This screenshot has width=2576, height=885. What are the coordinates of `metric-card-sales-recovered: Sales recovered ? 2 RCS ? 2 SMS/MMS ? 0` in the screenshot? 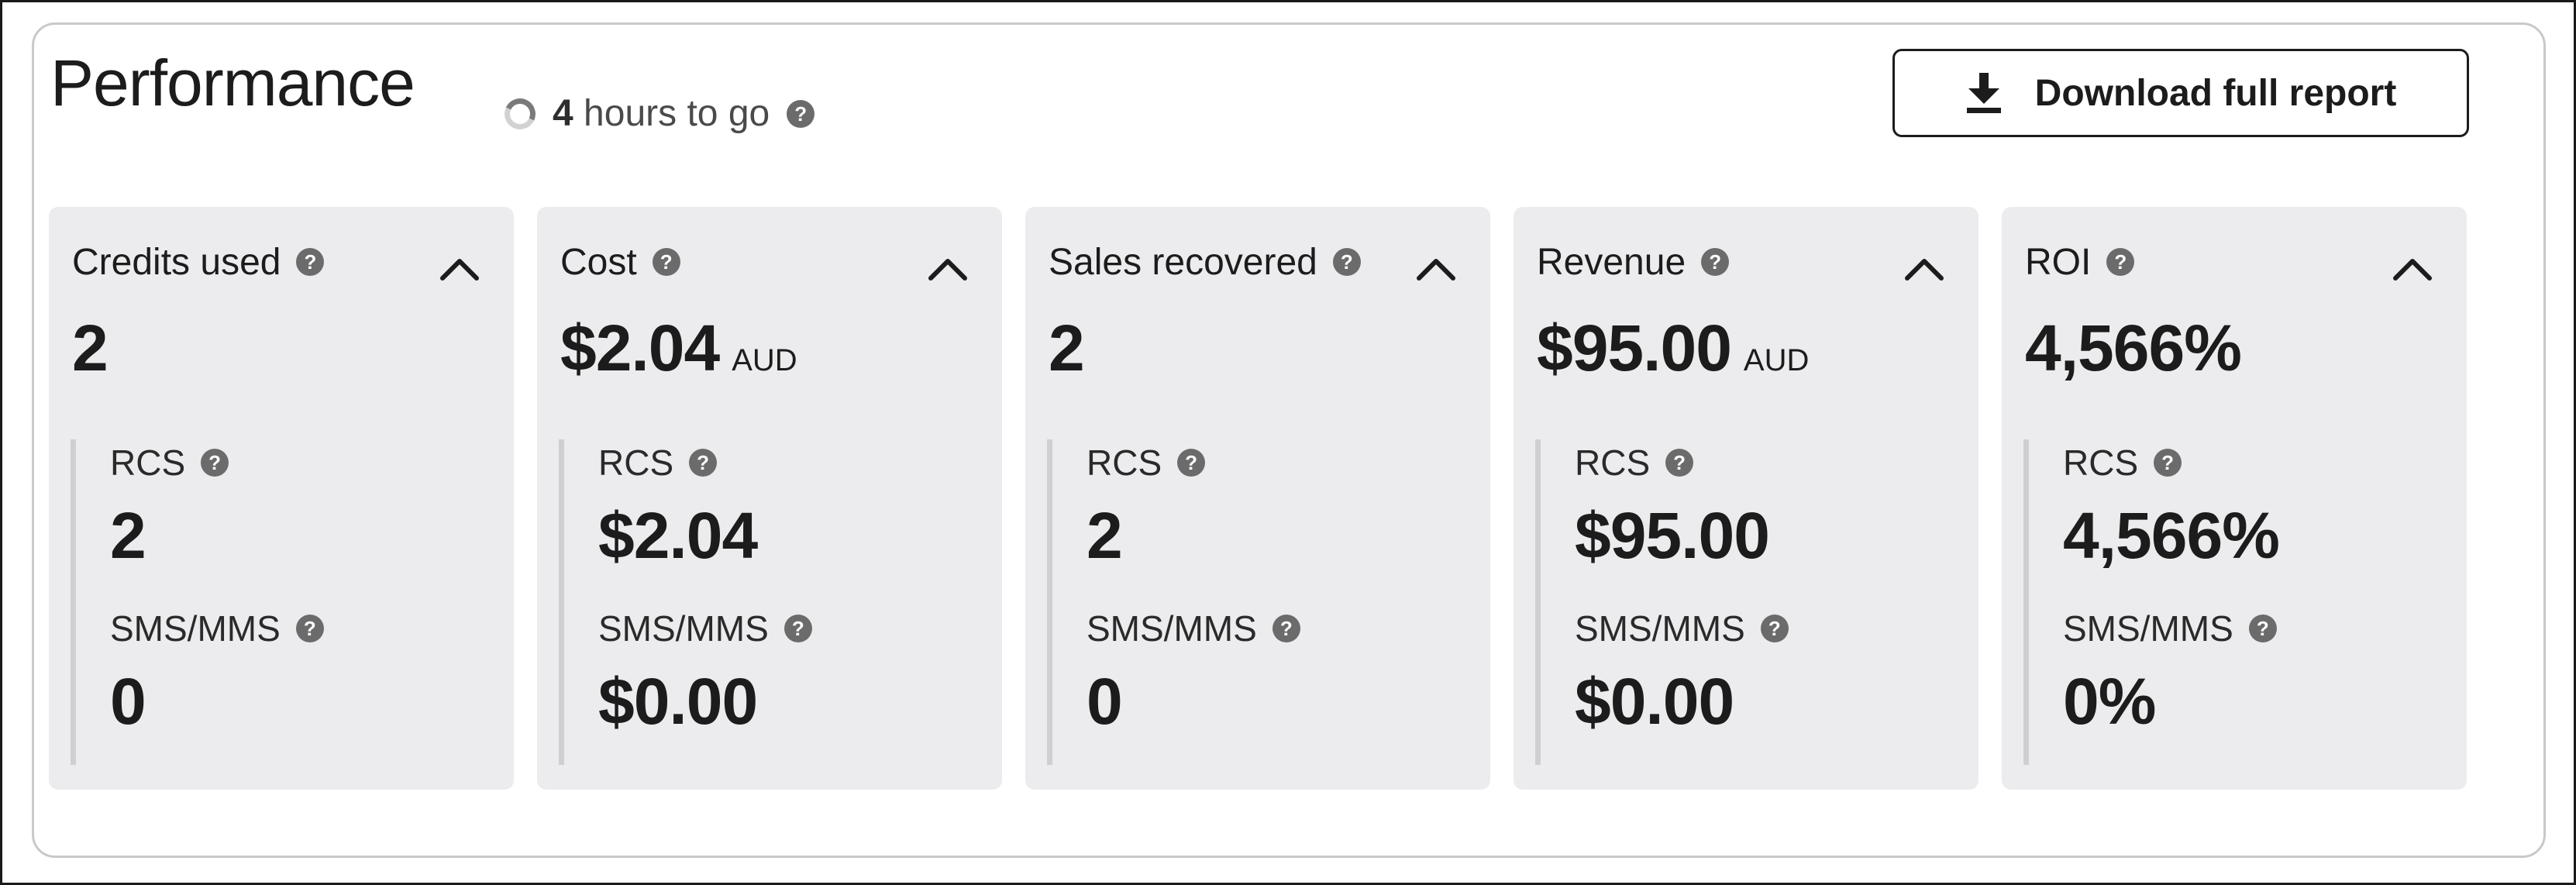 It's located at (1257, 498).